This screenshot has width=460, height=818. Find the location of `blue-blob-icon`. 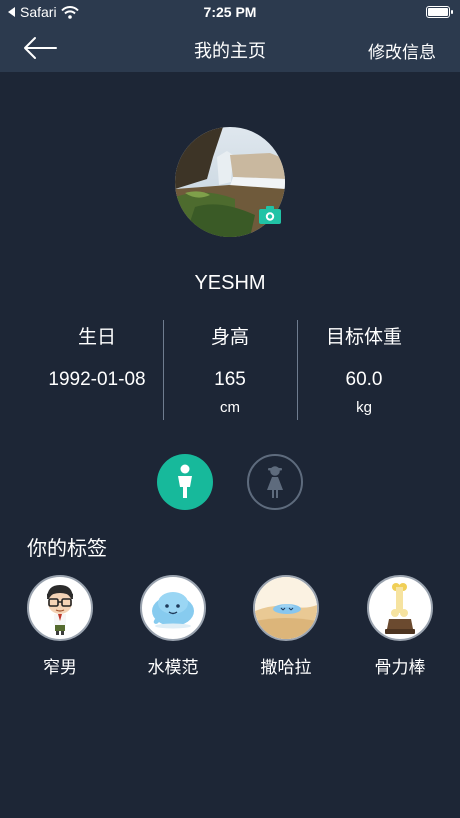

blue-blob-icon is located at coordinates (173, 608).